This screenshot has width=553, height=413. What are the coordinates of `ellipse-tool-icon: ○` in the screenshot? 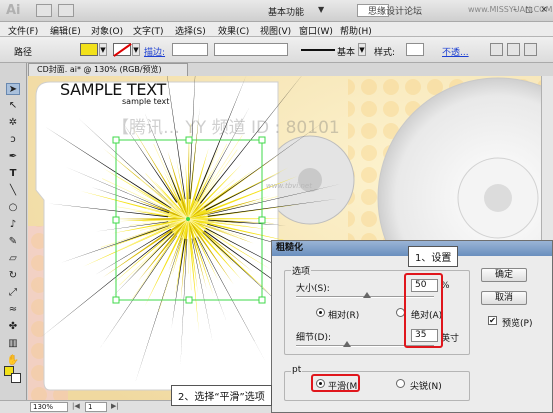 It's located at (13, 208).